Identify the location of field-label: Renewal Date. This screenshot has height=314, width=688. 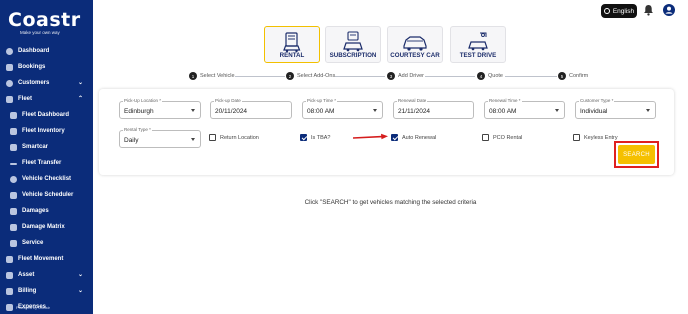
(412, 100).